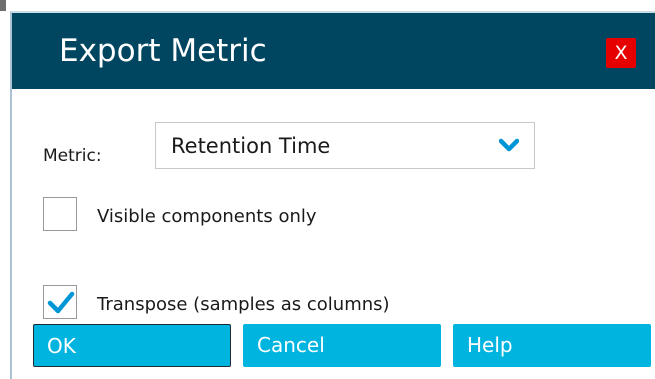 This screenshot has height=379, width=655. Describe the element at coordinates (552, 345) in the screenshot. I see `help-button: Help` at that location.